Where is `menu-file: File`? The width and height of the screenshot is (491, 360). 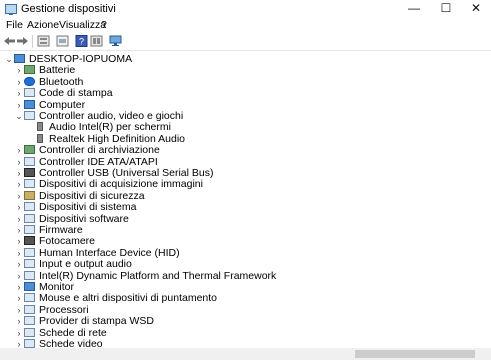
menu-file: File is located at coordinates (14, 25).